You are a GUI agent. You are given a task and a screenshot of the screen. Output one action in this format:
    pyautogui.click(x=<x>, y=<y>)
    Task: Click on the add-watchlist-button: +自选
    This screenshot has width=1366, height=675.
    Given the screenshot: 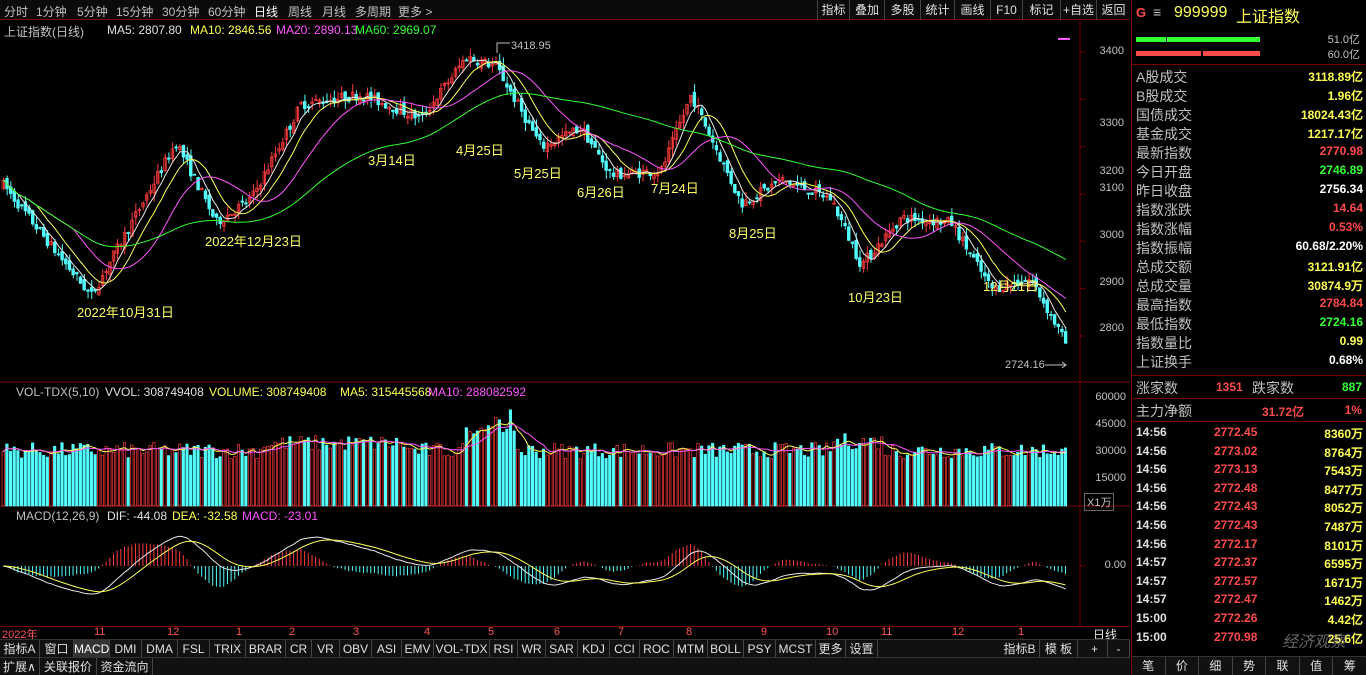 What is the action you would take?
    pyautogui.click(x=1078, y=10)
    